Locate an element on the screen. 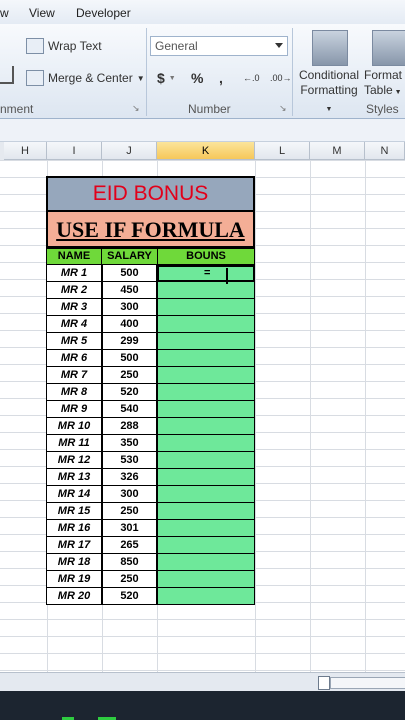 The image size is (405, 720). sheet-subtitle: USE IF FORMULA is located at coordinates (150, 230).